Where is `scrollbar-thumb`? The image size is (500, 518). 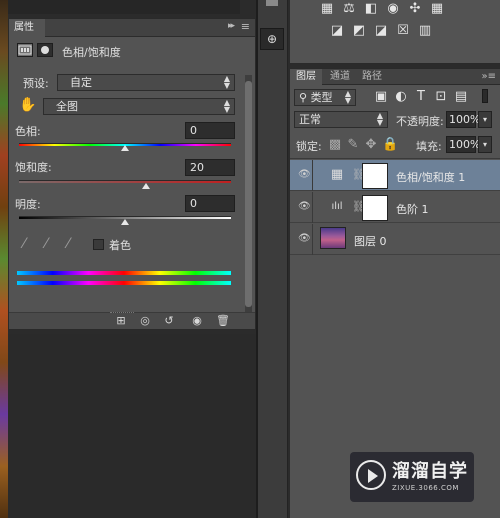 scrollbar-thumb is located at coordinates (248, 194).